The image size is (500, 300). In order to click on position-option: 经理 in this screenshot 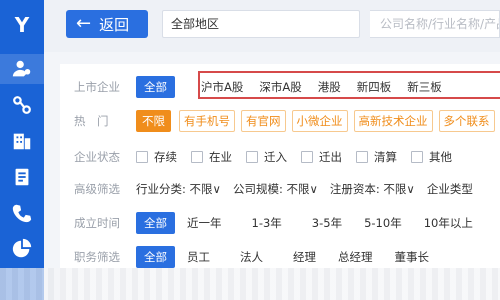, I will do `click(304, 257)`.